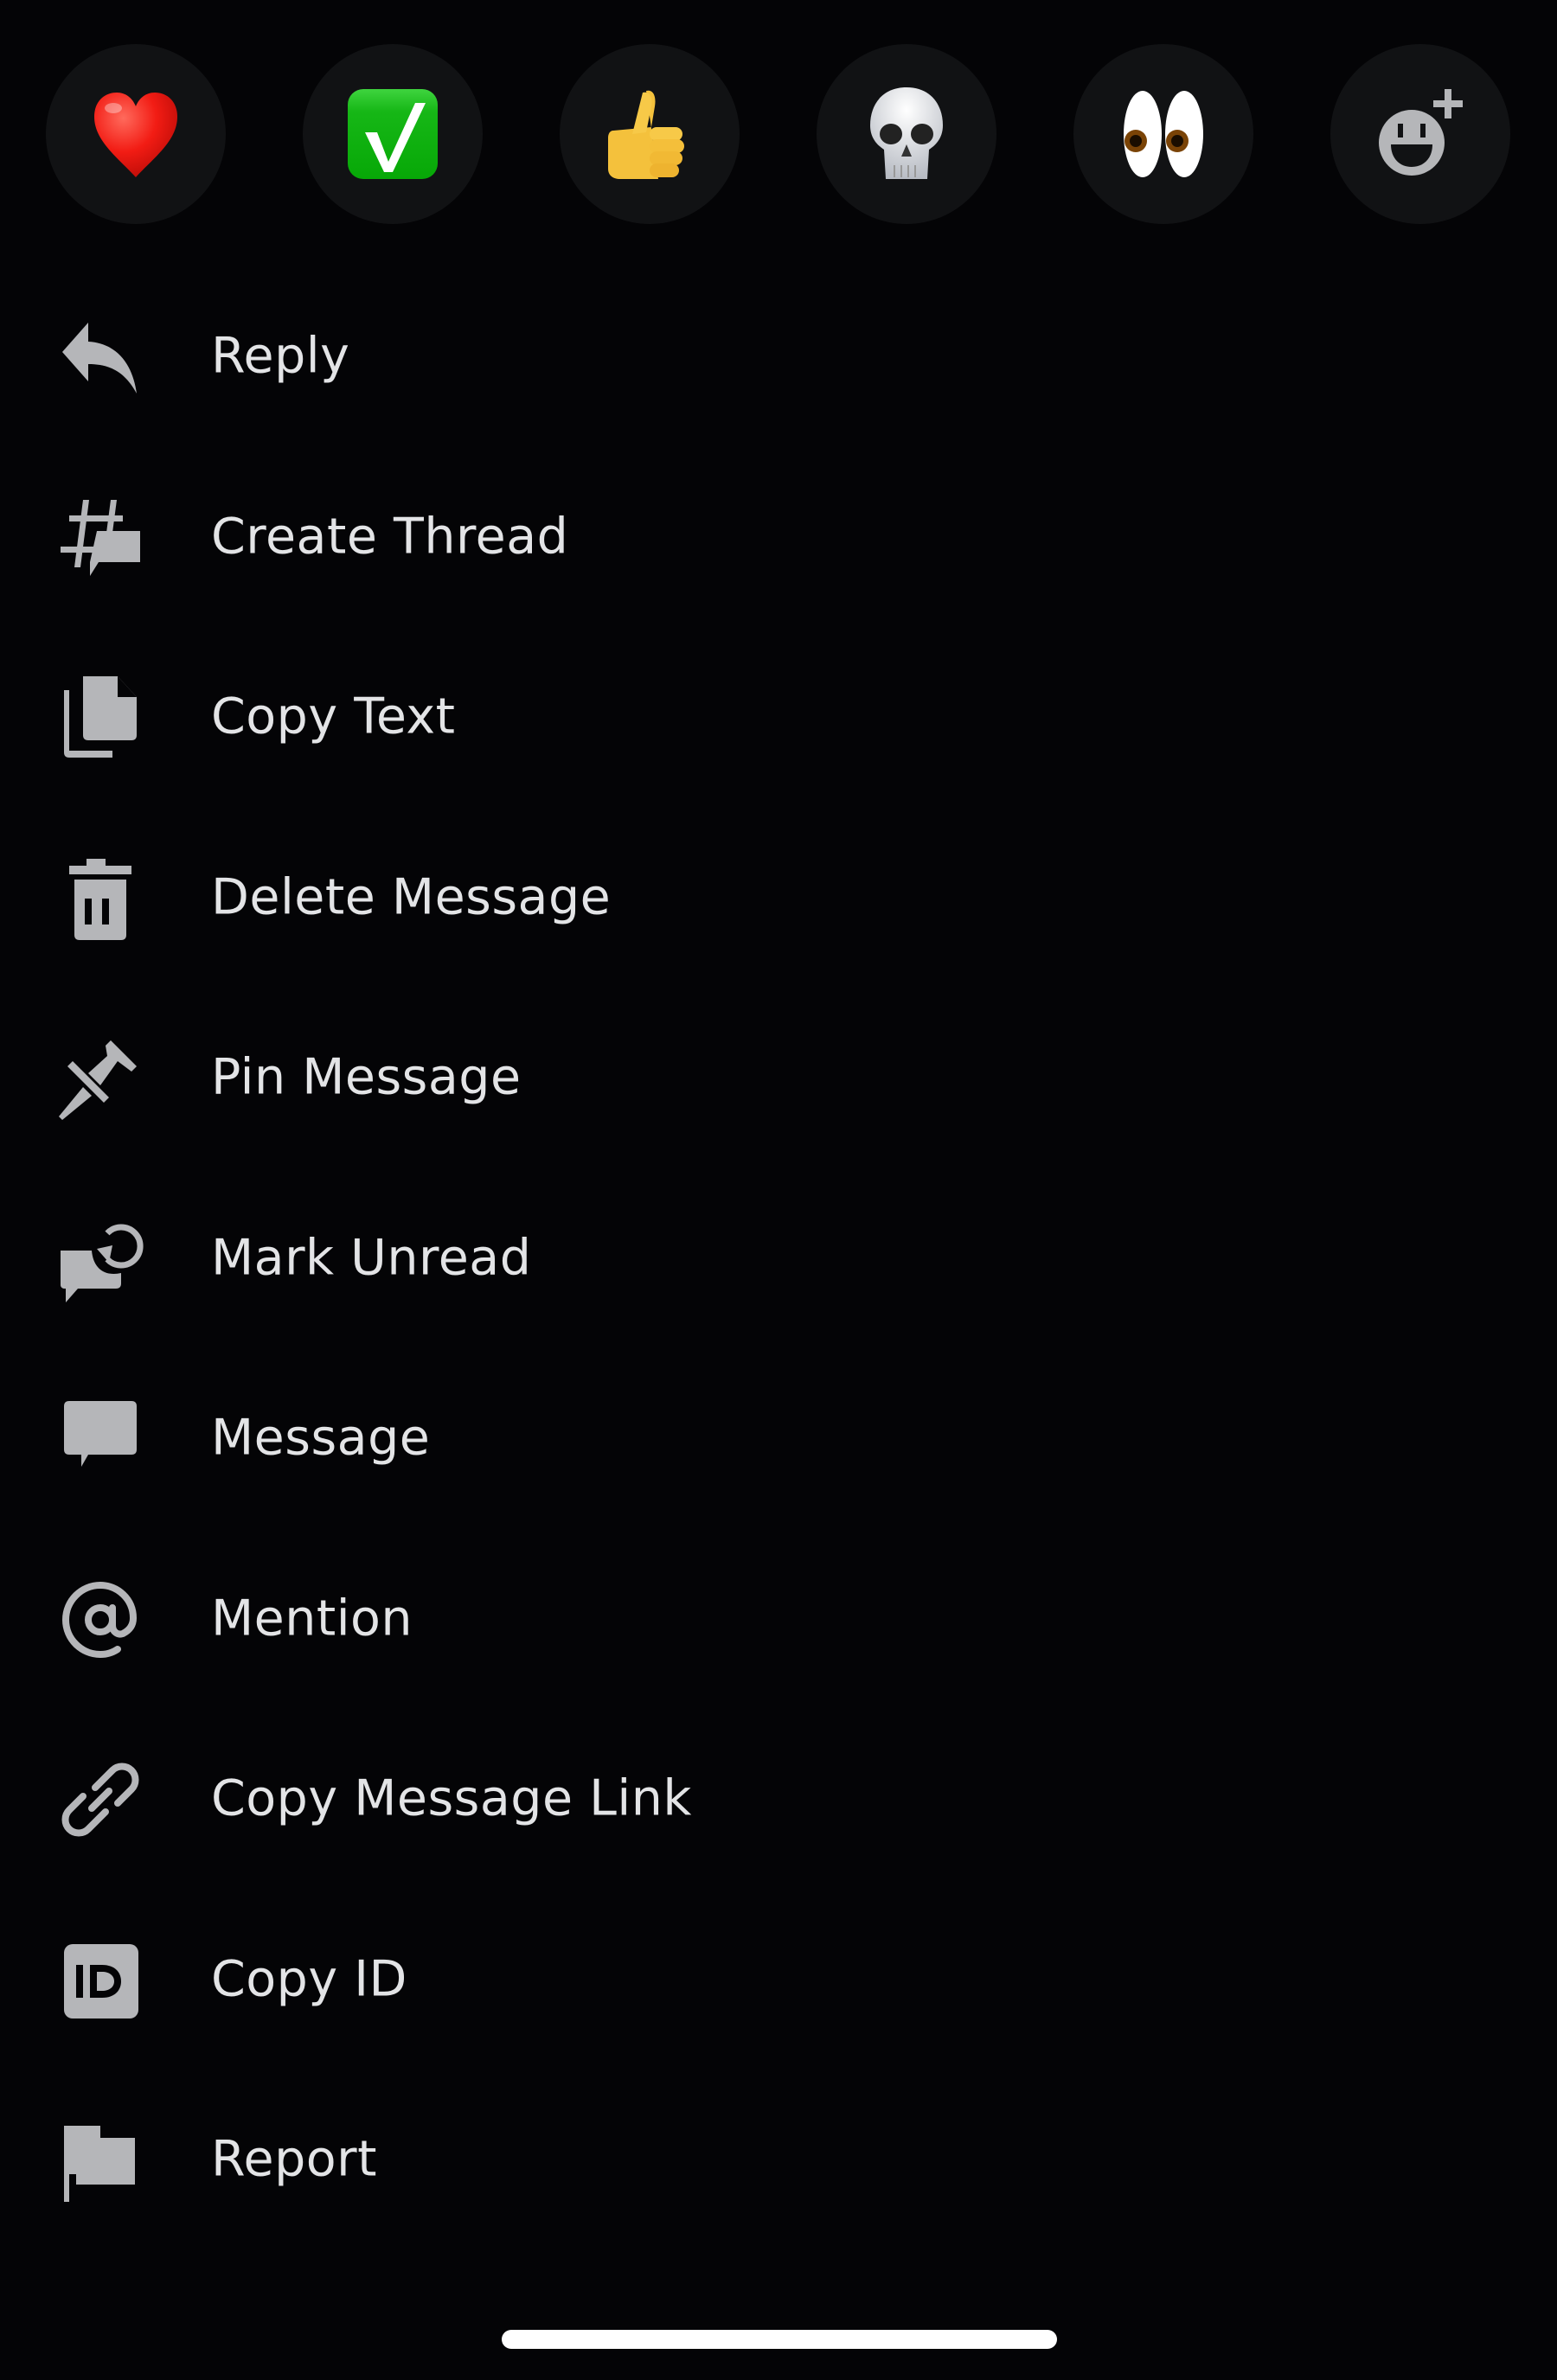  Describe the element at coordinates (100, 1259) in the screenshot. I see `mark-unread-icon` at that location.